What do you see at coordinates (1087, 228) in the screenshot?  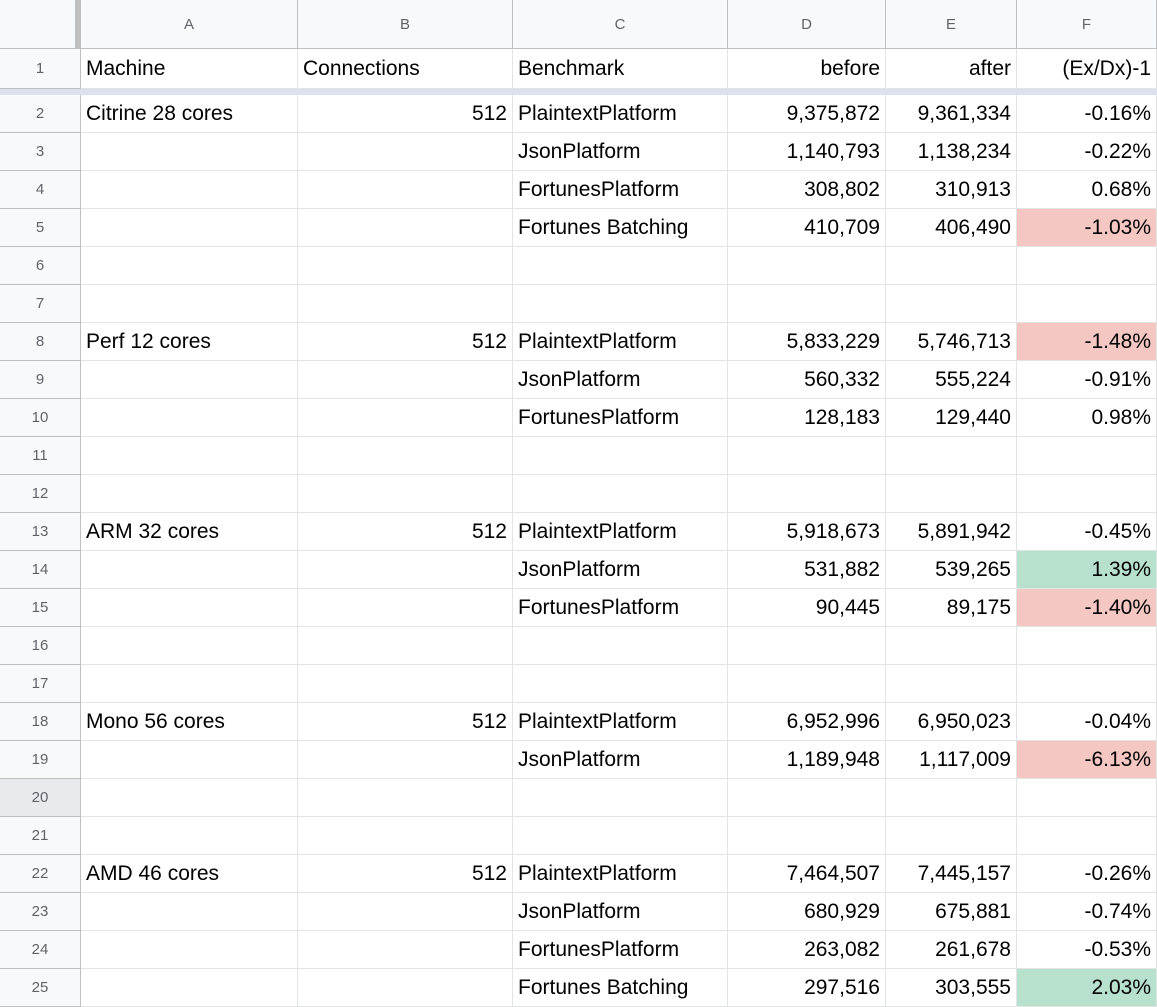 I see `cell-delta: -1.03%` at bounding box center [1087, 228].